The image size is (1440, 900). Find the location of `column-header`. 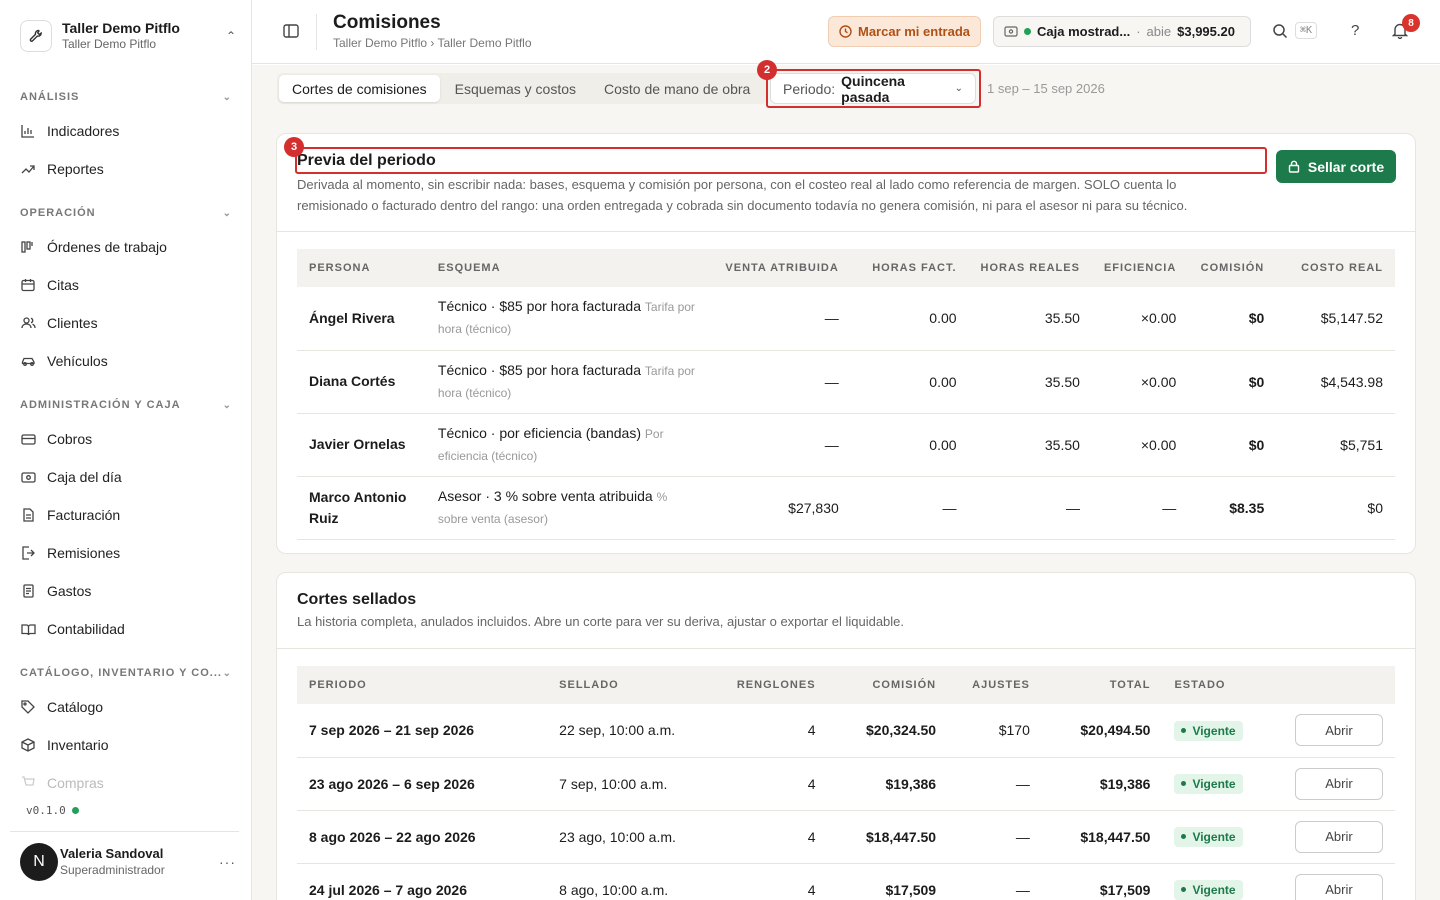

column-header is located at coordinates (1338, 685).